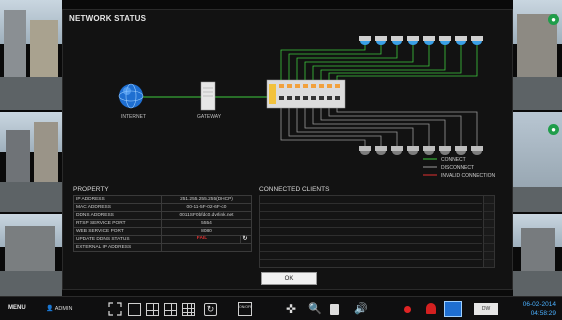 The width and height of the screenshot is (562, 320). What do you see at coordinates (206, 247) in the screenshot?
I see `property-value` at bounding box center [206, 247].